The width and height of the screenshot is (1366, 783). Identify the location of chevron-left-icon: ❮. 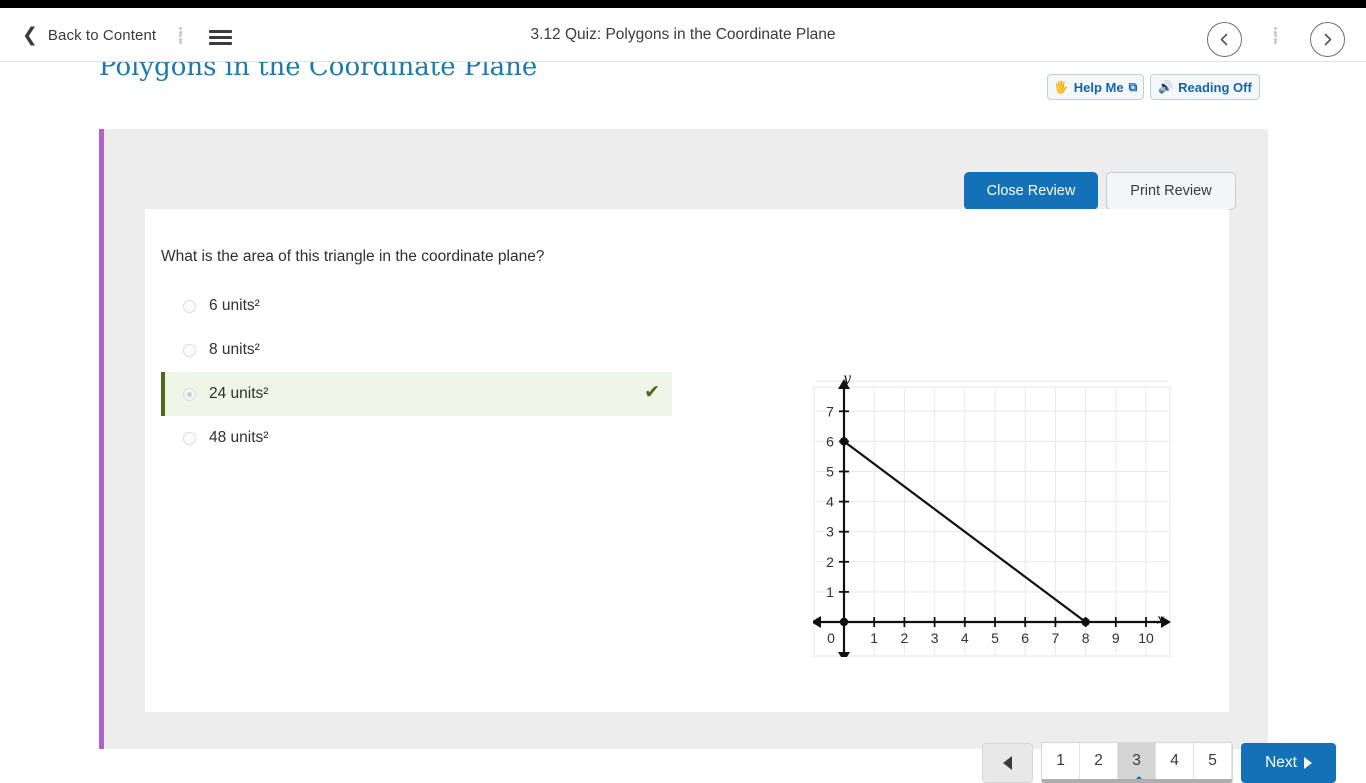
(30, 34).